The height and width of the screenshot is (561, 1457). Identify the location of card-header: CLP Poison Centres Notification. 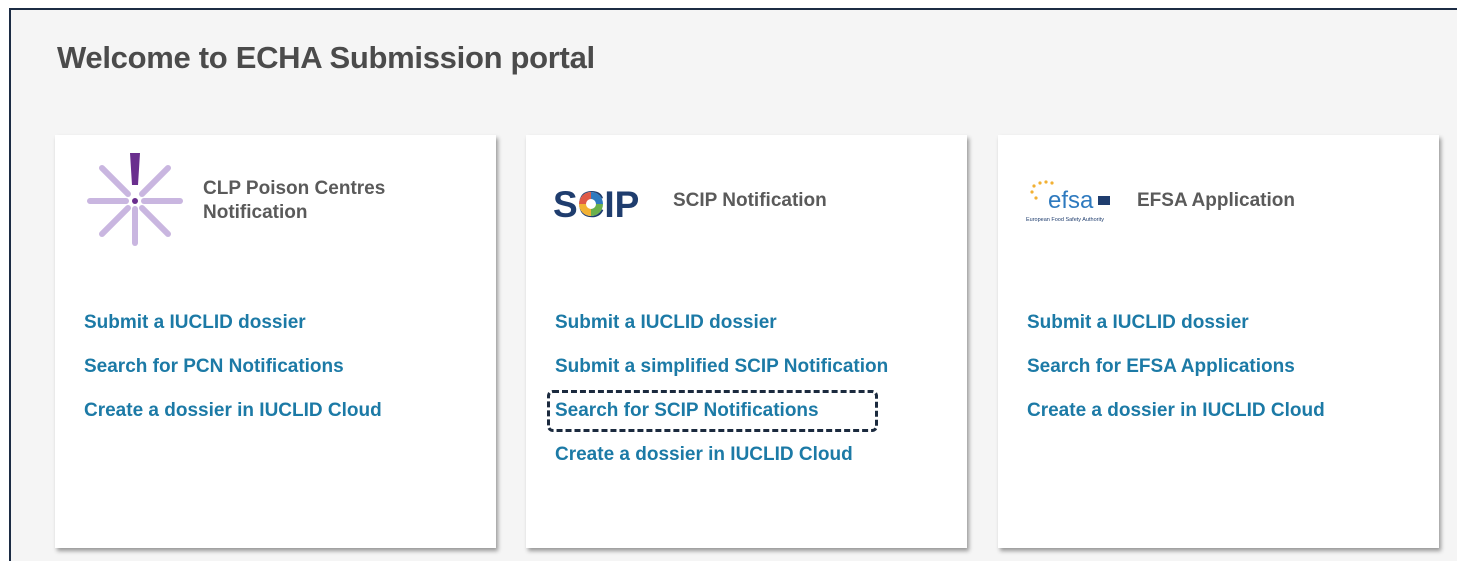
(275, 205).